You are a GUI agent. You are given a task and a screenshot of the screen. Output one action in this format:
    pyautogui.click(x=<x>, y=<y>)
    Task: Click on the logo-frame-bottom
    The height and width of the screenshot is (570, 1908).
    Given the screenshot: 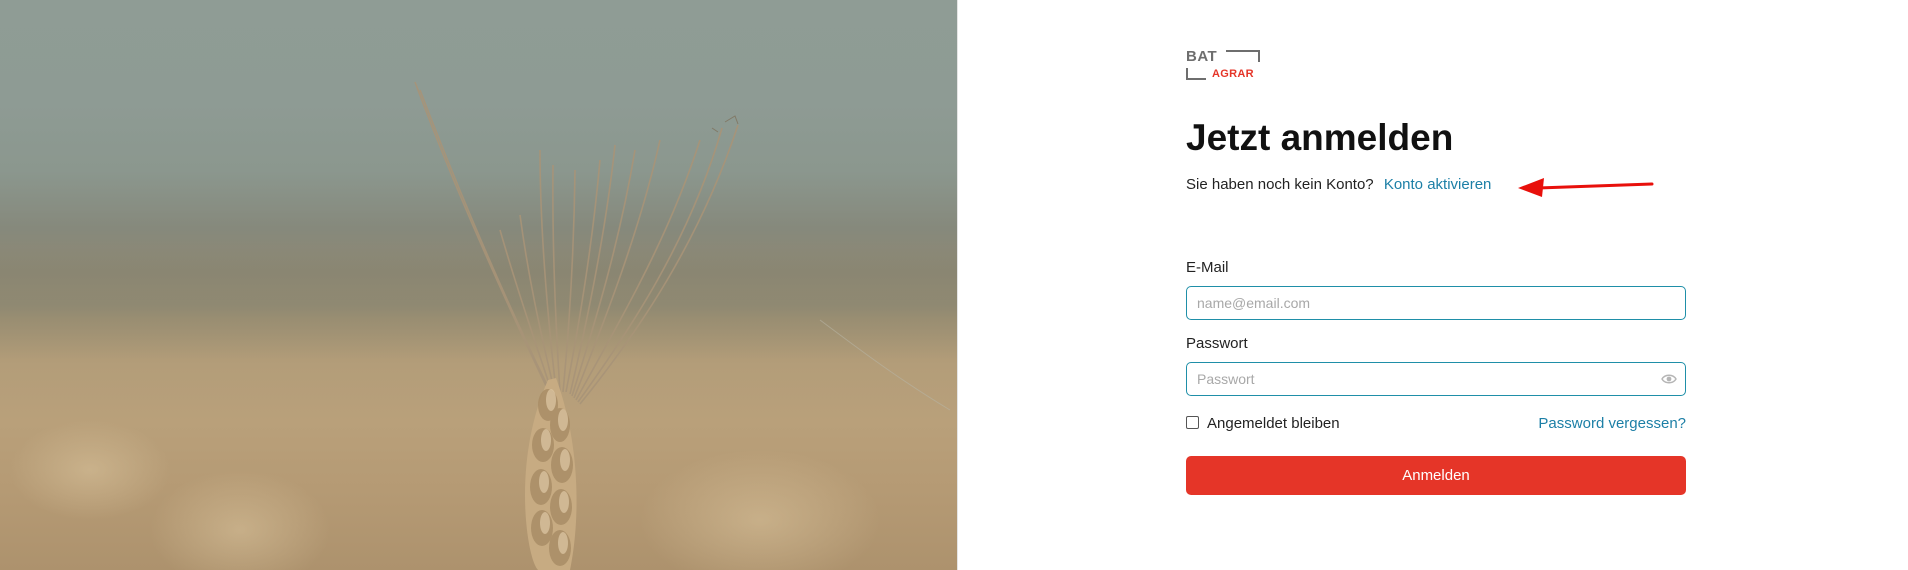 What is the action you would take?
    pyautogui.click(x=1196, y=74)
    